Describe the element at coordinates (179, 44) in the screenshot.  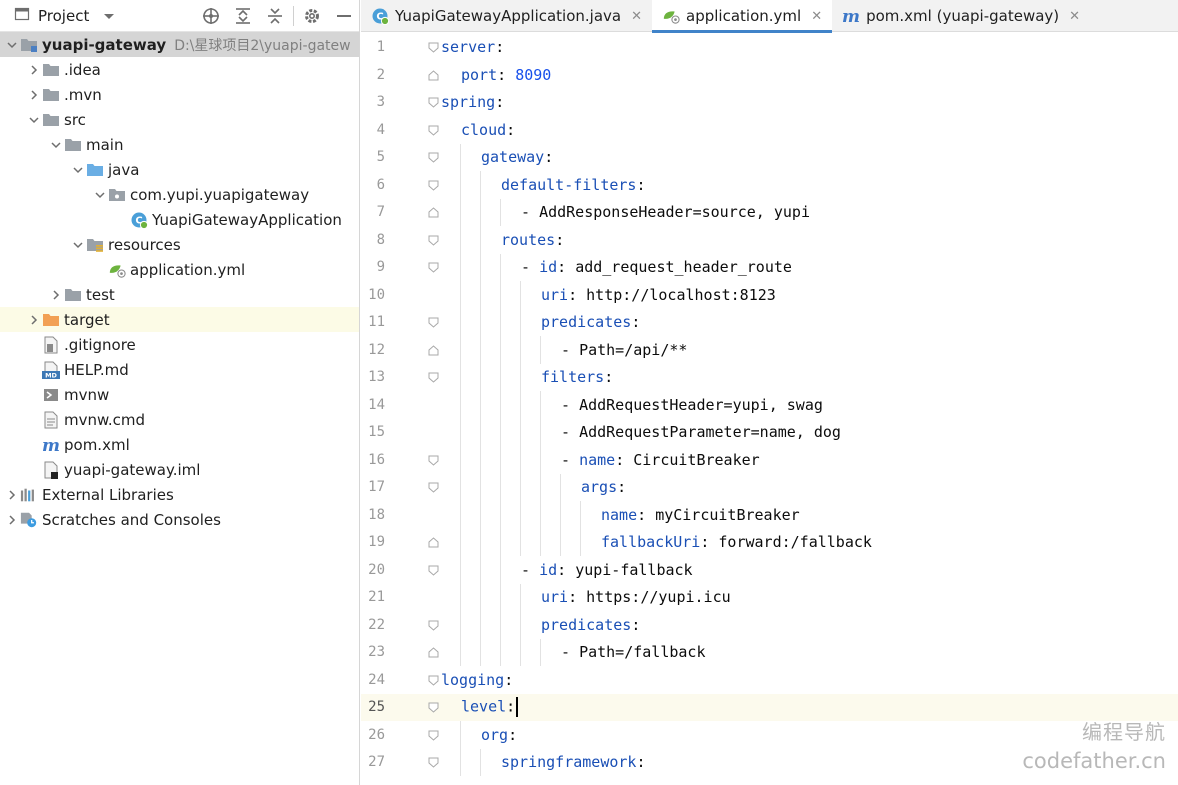
I see `tree-item-yuapi-gateway: yuapi-gateway D:\星球项目2\yuapi-gatew` at that location.